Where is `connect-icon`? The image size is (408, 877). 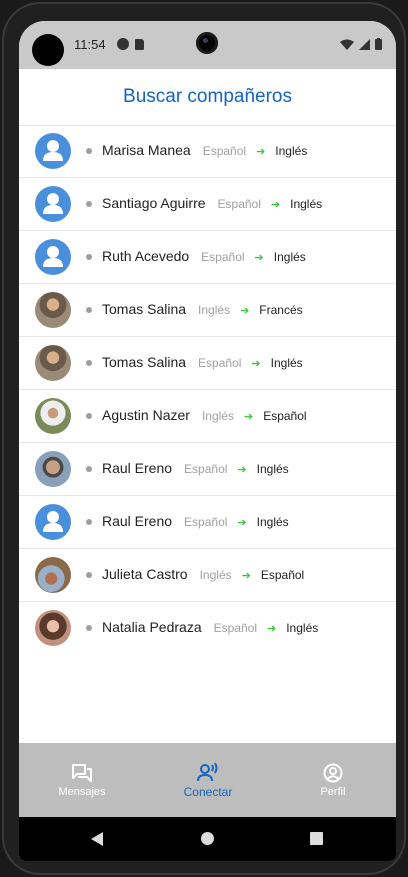
connect-icon is located at coordinates (207, 771).